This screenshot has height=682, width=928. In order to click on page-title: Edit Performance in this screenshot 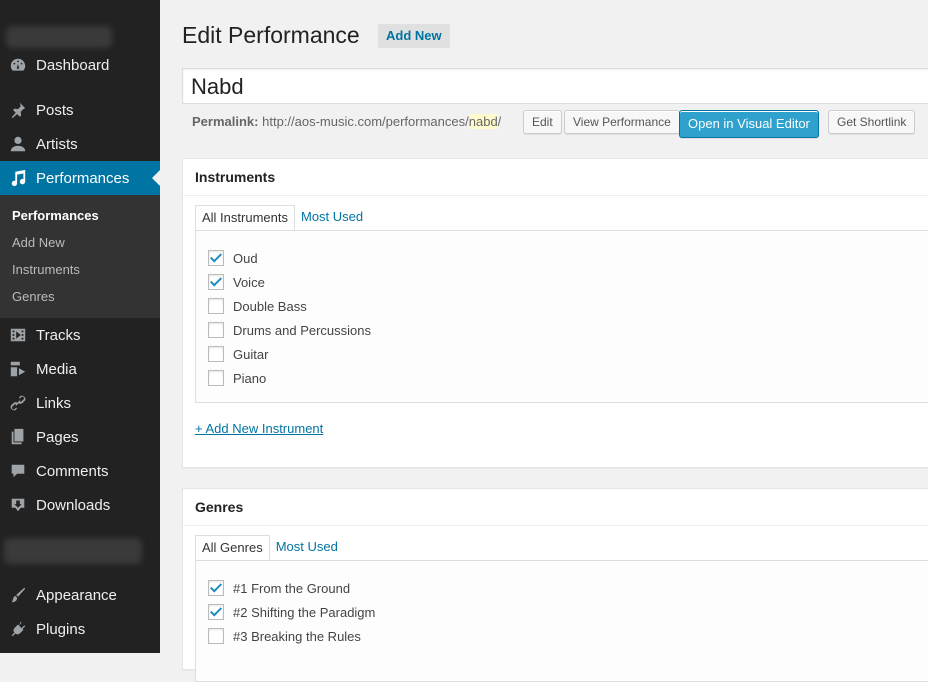, I will do `click(271, 35)`.